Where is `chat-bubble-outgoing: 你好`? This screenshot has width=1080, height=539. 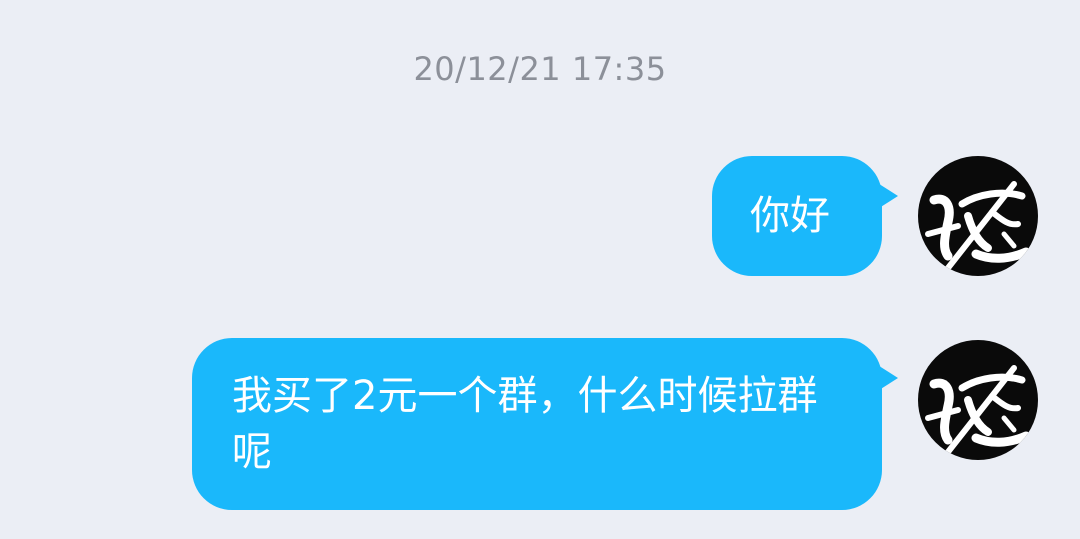
chat-bubble-outgoing: 你好 is located at coordinates (805, 216).